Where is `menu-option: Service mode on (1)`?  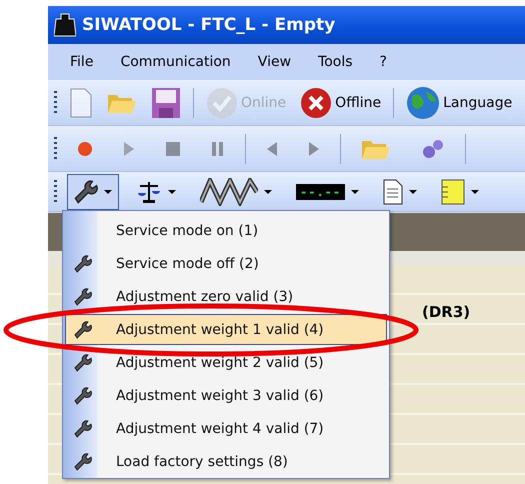 menu-option: Service mode on (1) is located at coordinates (226, 230).